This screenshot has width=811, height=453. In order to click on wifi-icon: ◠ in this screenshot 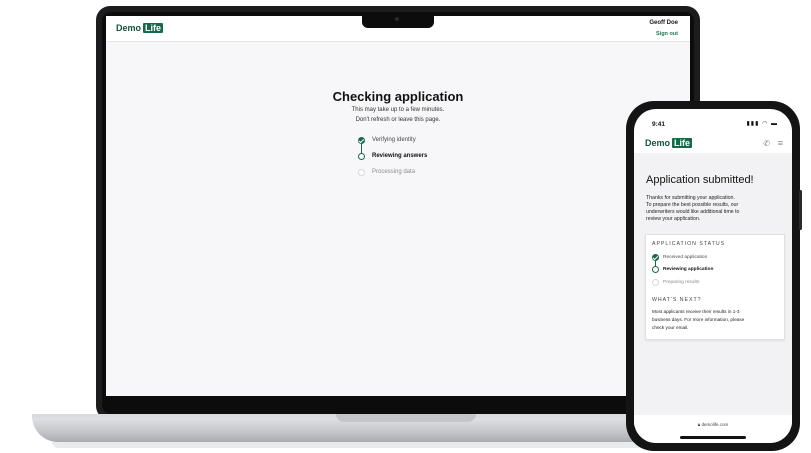, I will do `click(765, 124)`.